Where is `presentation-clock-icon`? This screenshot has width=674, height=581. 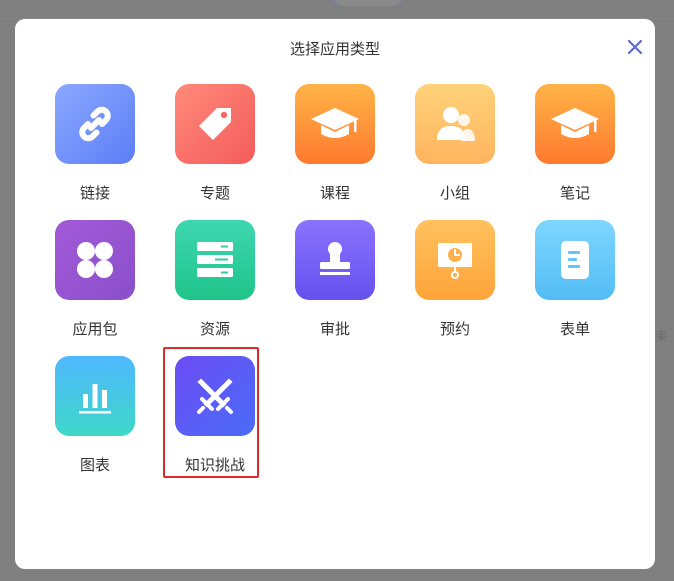 presentation-clock-icon is located at coordinates (455, 261).